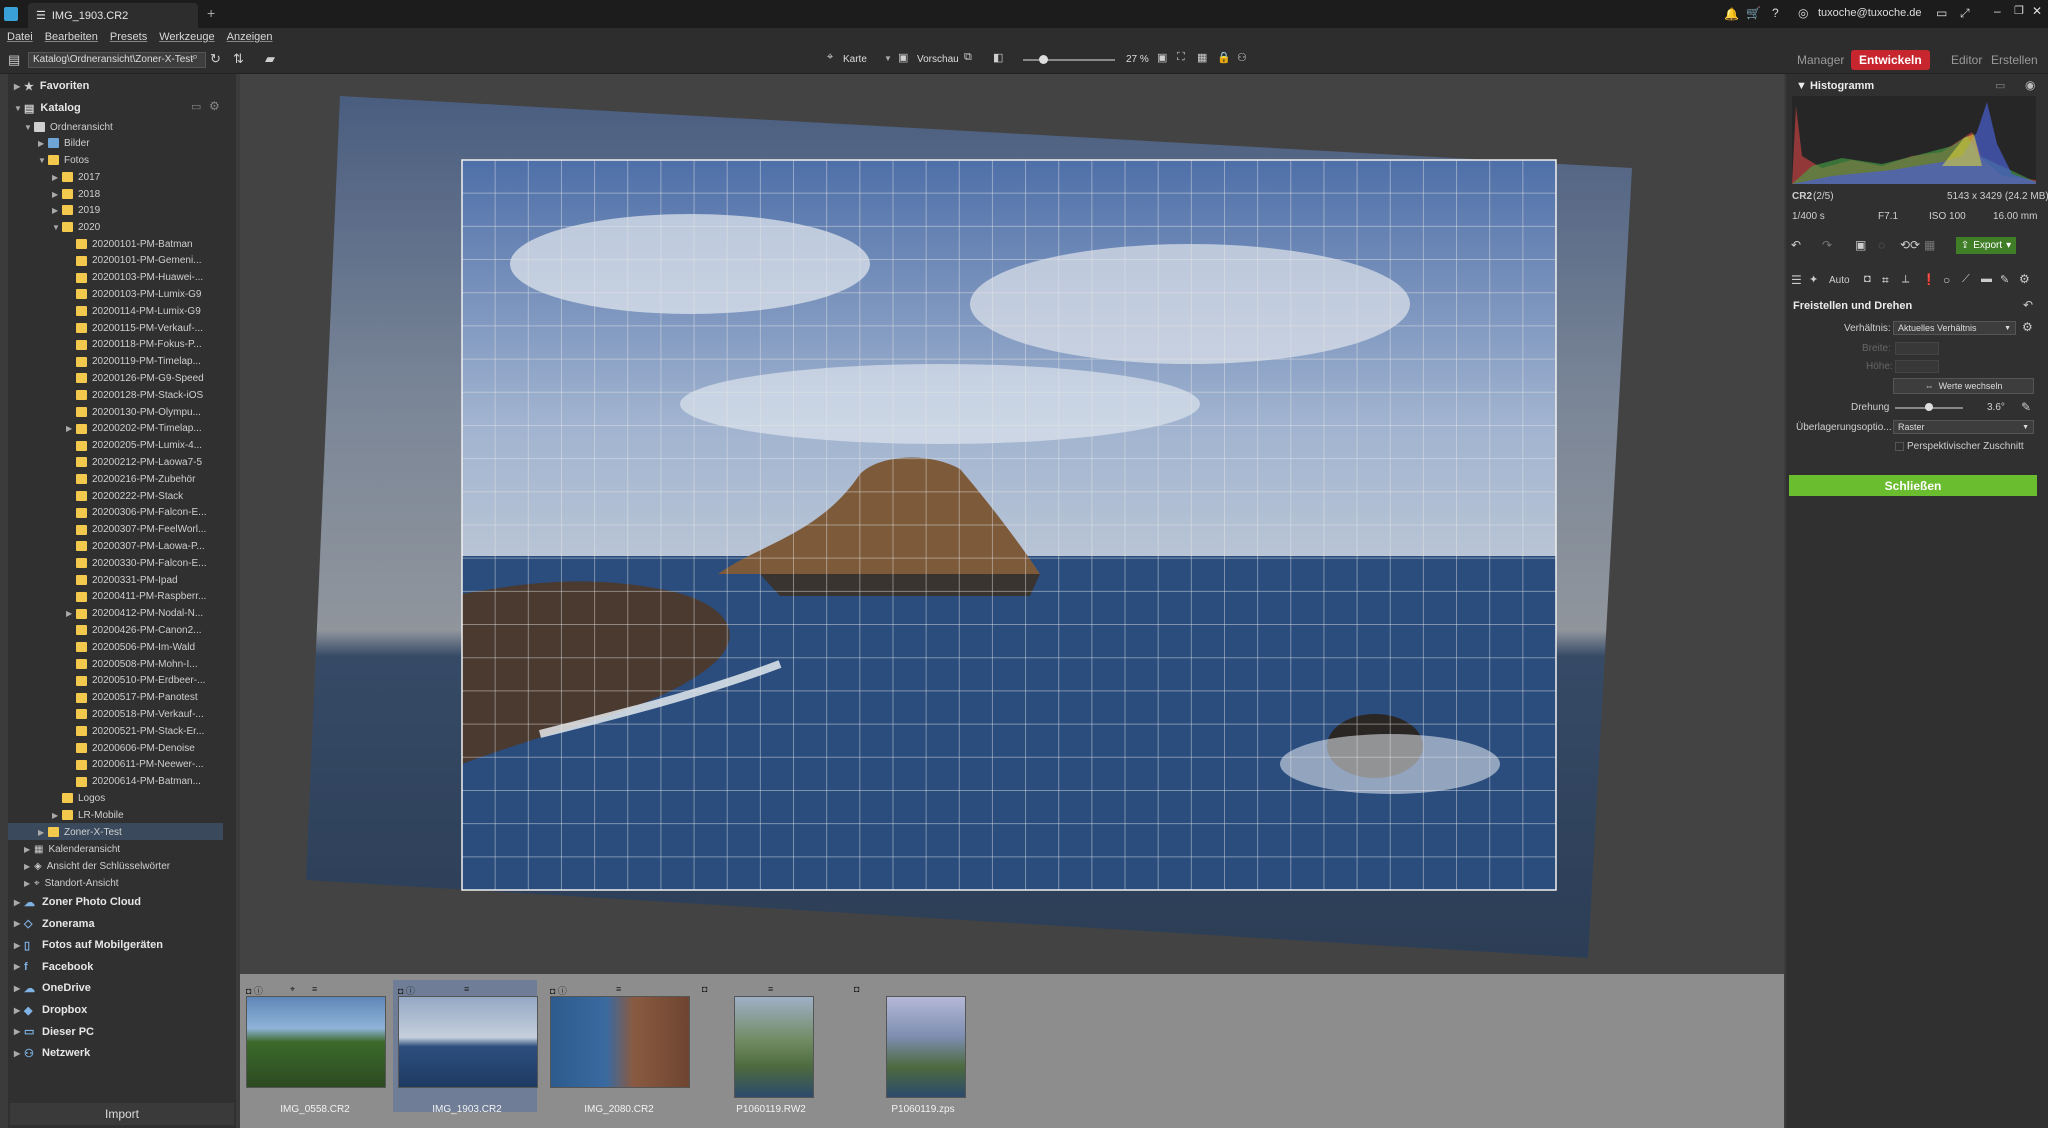 Image resolution: width=2048 pixels, height=1128 pixels. I want to click on gear-icon: ⚙, so click(2024, 279).